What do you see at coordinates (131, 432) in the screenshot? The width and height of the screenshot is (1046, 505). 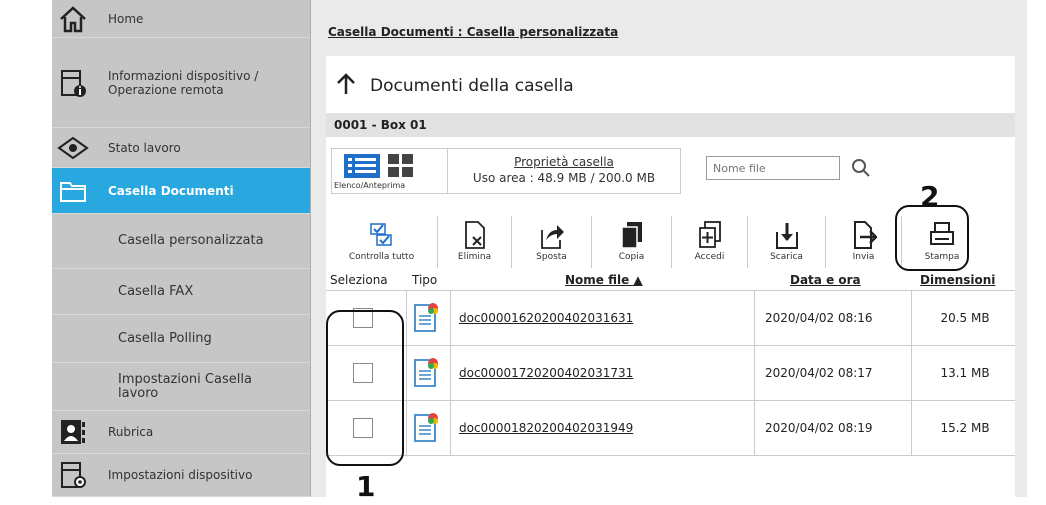 I see `sidebar-item-label: Rubrica` at bounding box center [131, 432].